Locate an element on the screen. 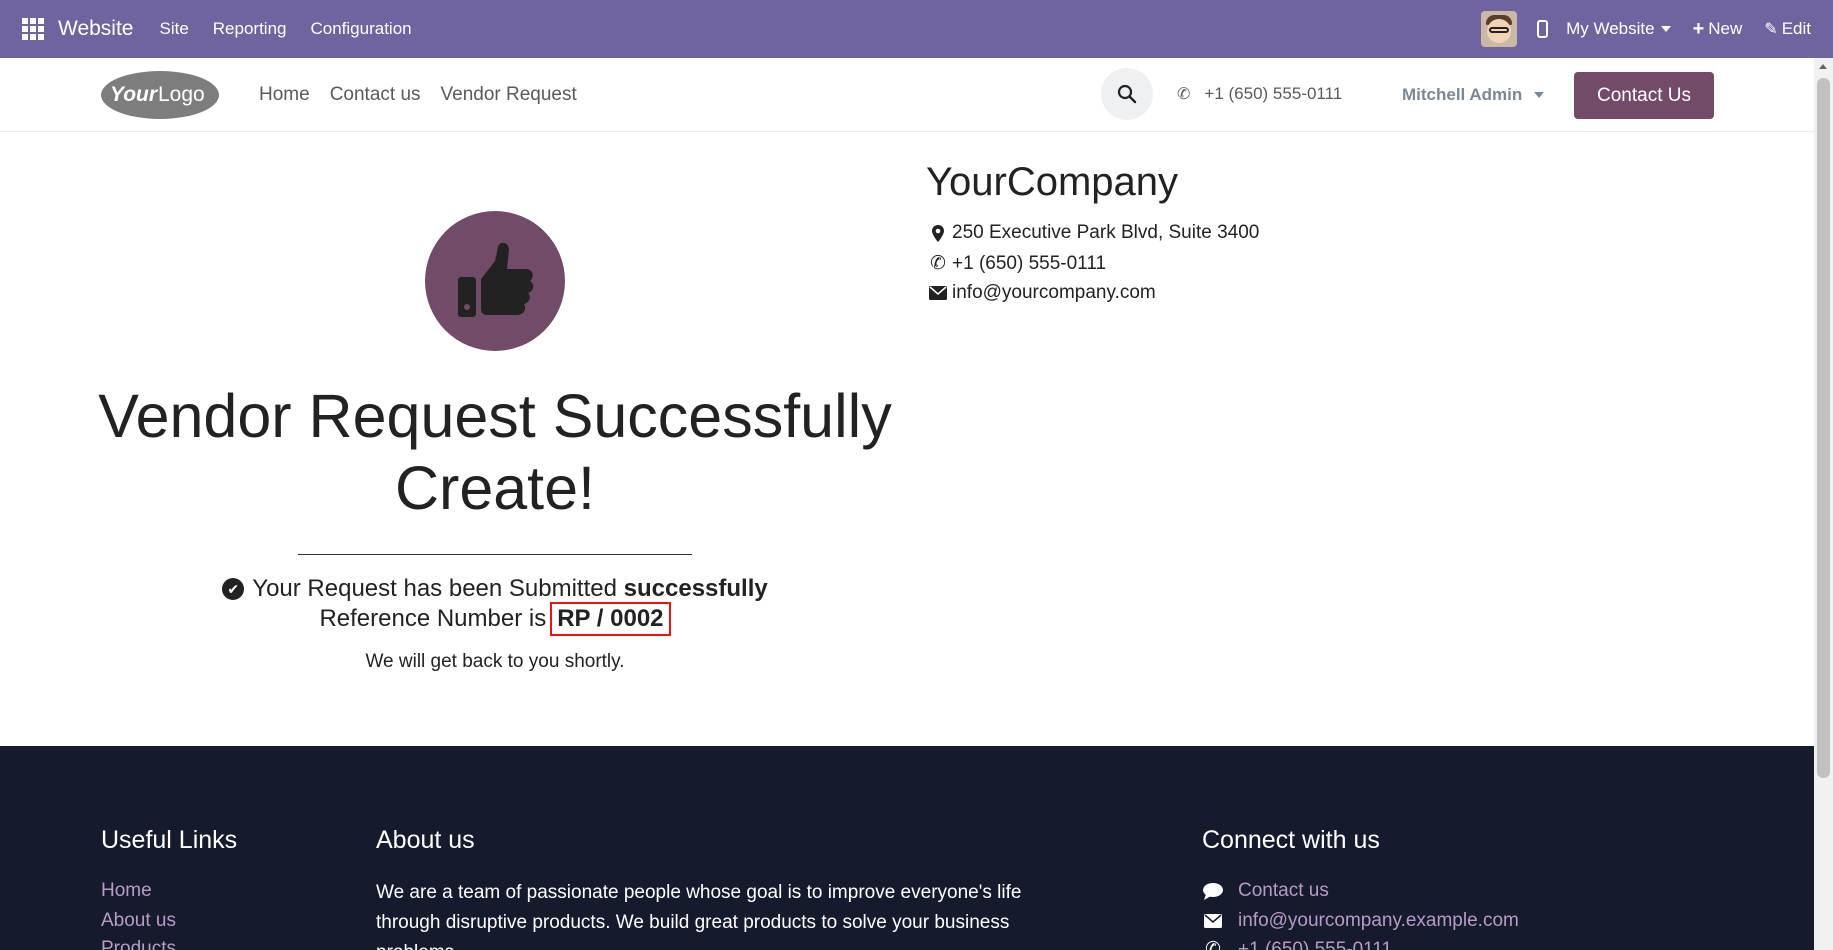 This screenshot has width=1833, height=950. edit-button: ✎ Edit is located at coordinates (1787, 29).